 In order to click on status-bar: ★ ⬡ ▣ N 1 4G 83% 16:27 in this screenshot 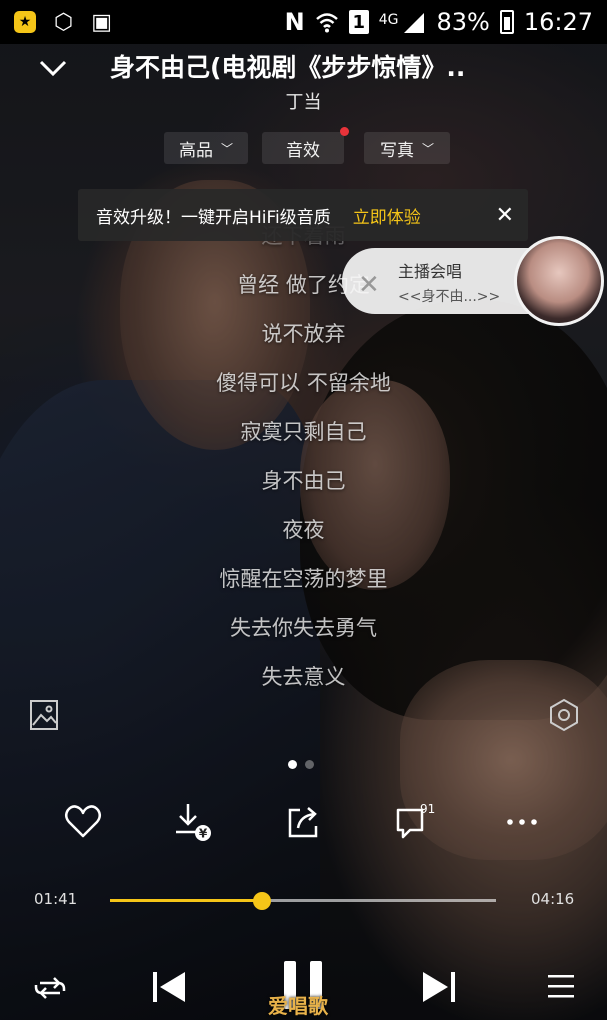, I will do `click(303, 22)`.